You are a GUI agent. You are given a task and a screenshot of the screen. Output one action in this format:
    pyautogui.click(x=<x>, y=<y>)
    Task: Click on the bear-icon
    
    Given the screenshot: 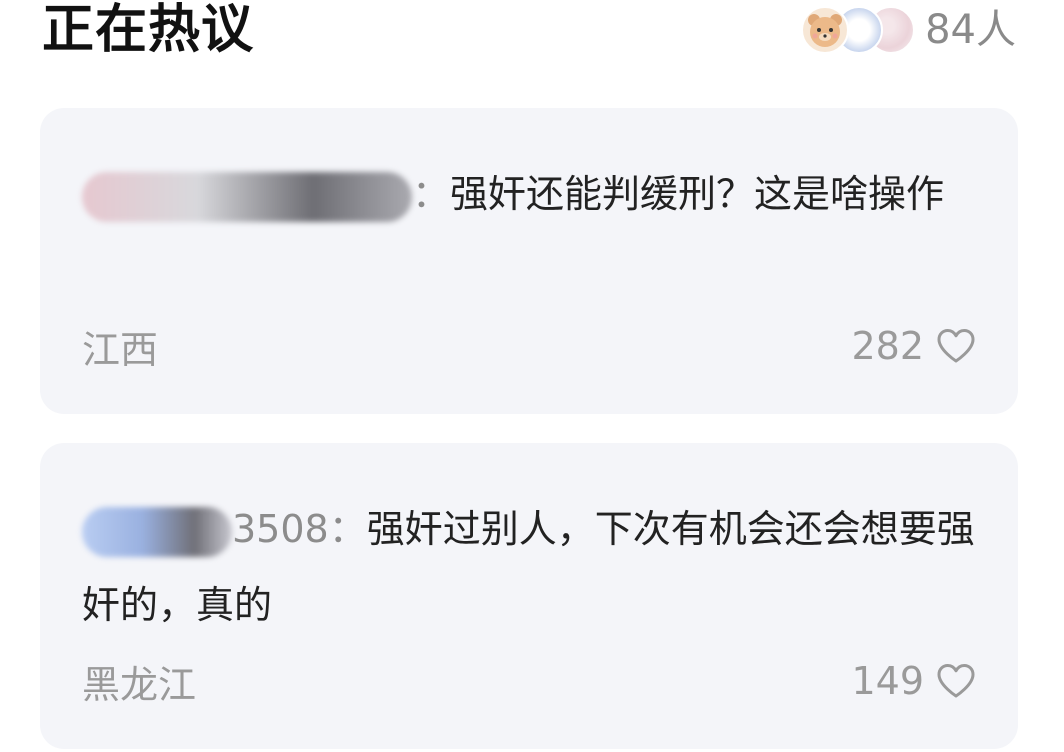 What is the action you would take?
    pyautogui.click(x=825, y=30)
    